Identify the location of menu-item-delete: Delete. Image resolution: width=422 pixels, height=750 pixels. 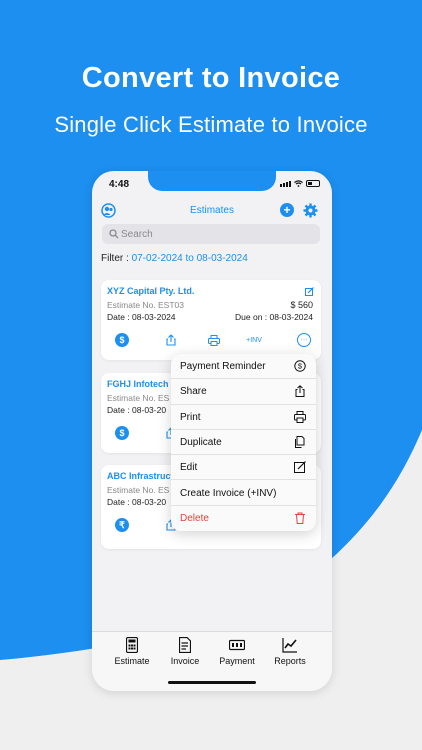
(243, 518).